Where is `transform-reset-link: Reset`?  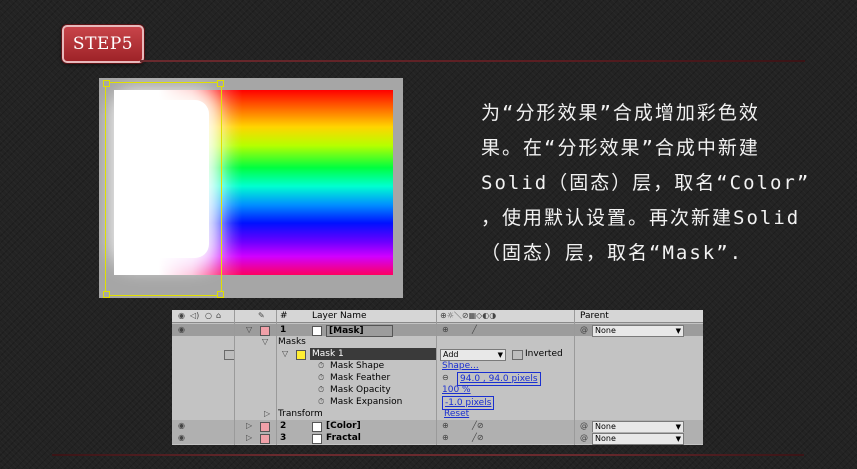 transform-reset-link: Reset is located at coordinates (456, 414).